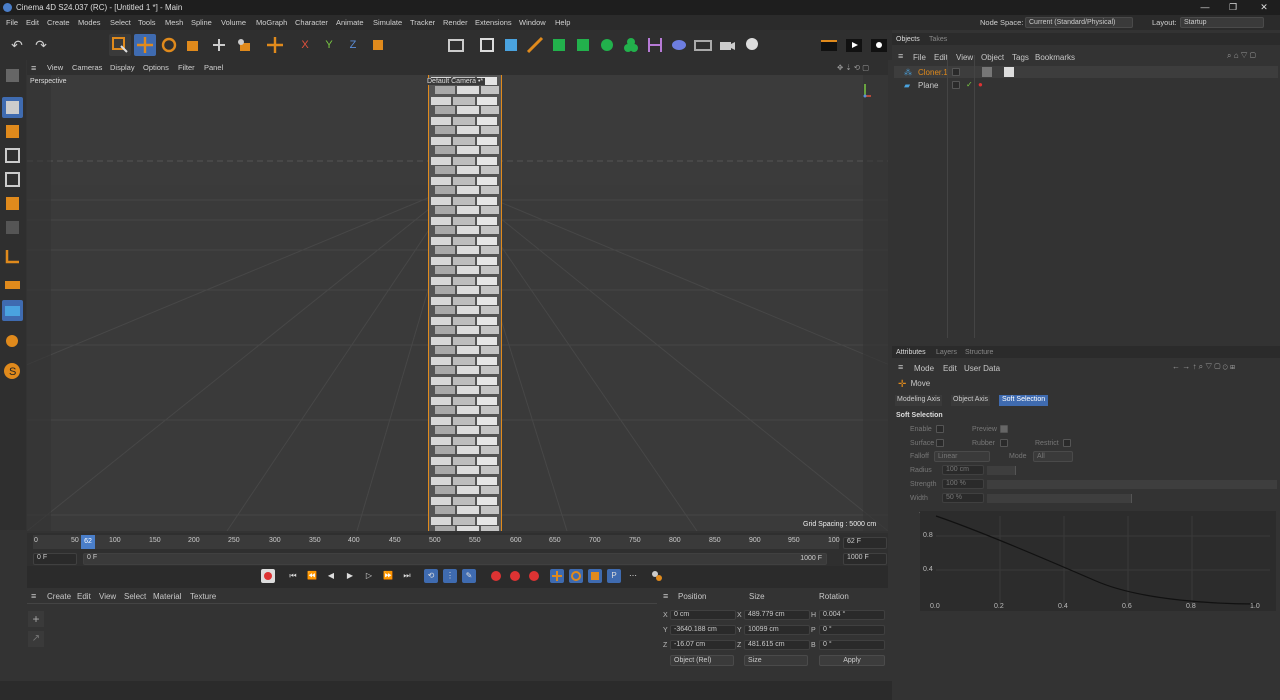 Image resolution: width=1280 pixels, height=700 pixels. What do you see at coordinates (407, 576) in the screenshot?
I see `go-to-end-icon: ⏭` at bounding box center [407, 576].